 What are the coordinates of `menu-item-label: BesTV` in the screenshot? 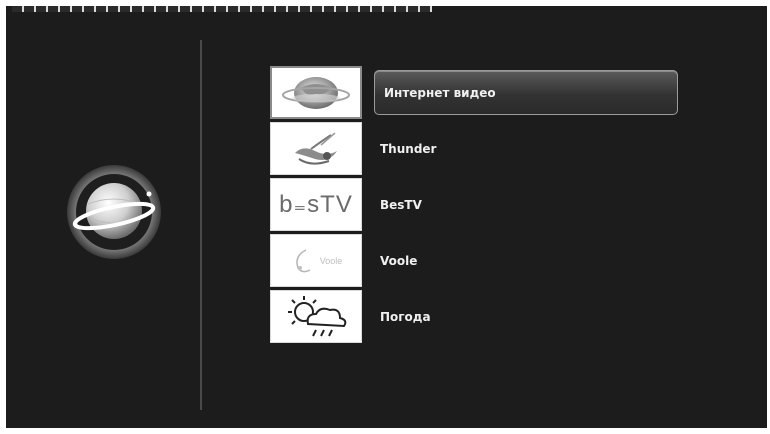 It's located at (401, 204).